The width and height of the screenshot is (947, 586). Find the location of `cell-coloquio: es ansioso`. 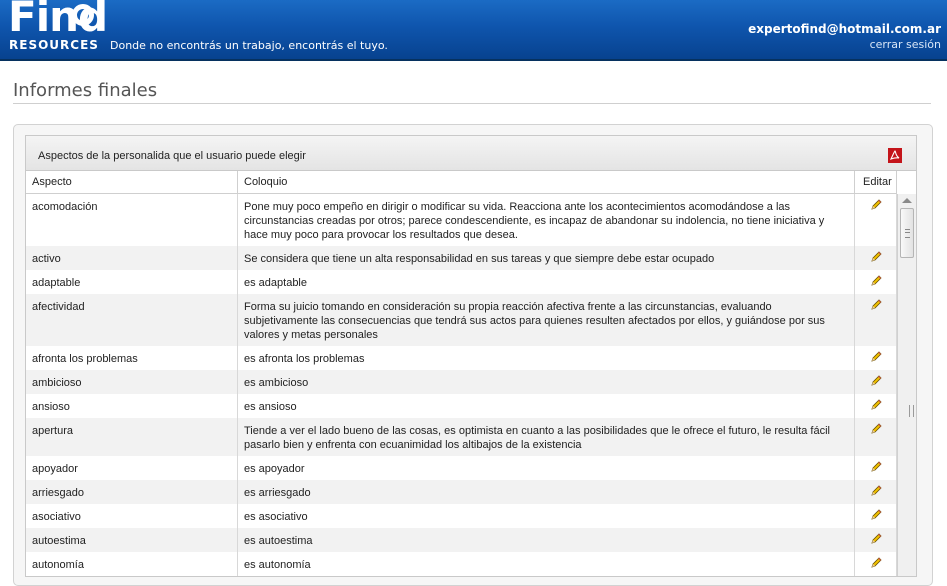

cell-coloquio: es ansioso is located at coordinates (546, 406).